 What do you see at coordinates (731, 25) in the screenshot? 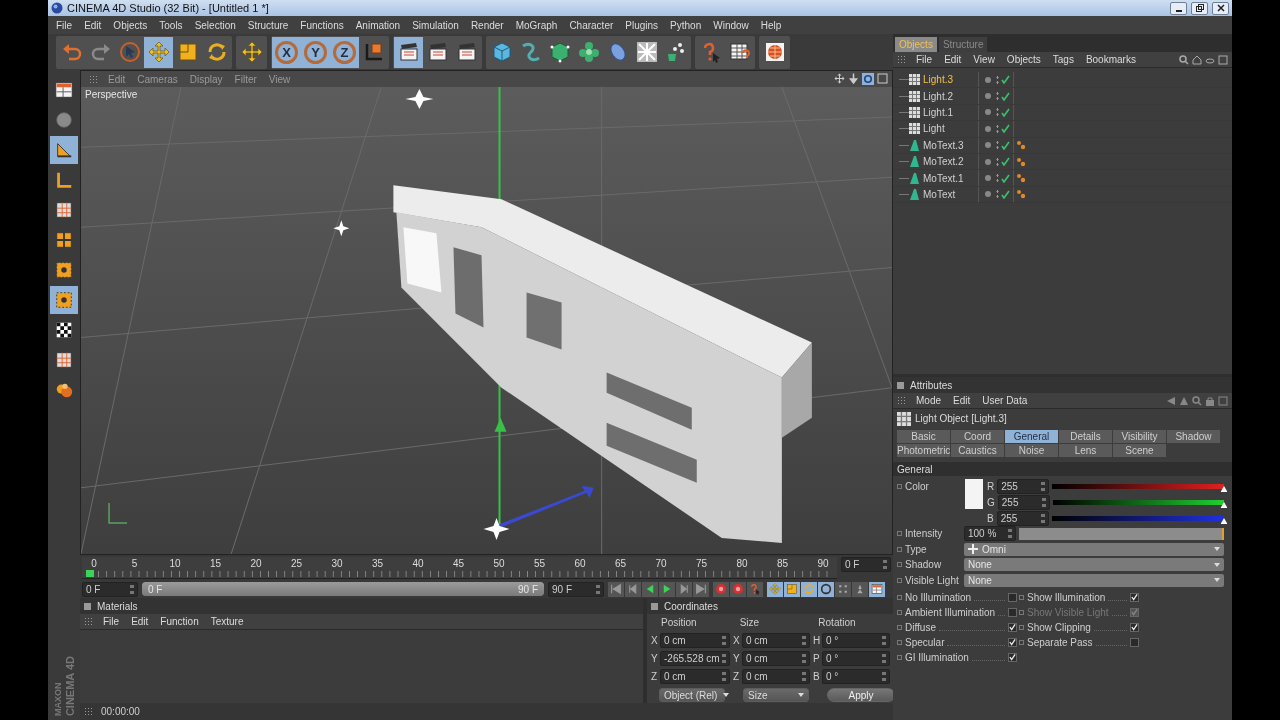
I see `menu-item: Window` at bounding box center [731, 25].